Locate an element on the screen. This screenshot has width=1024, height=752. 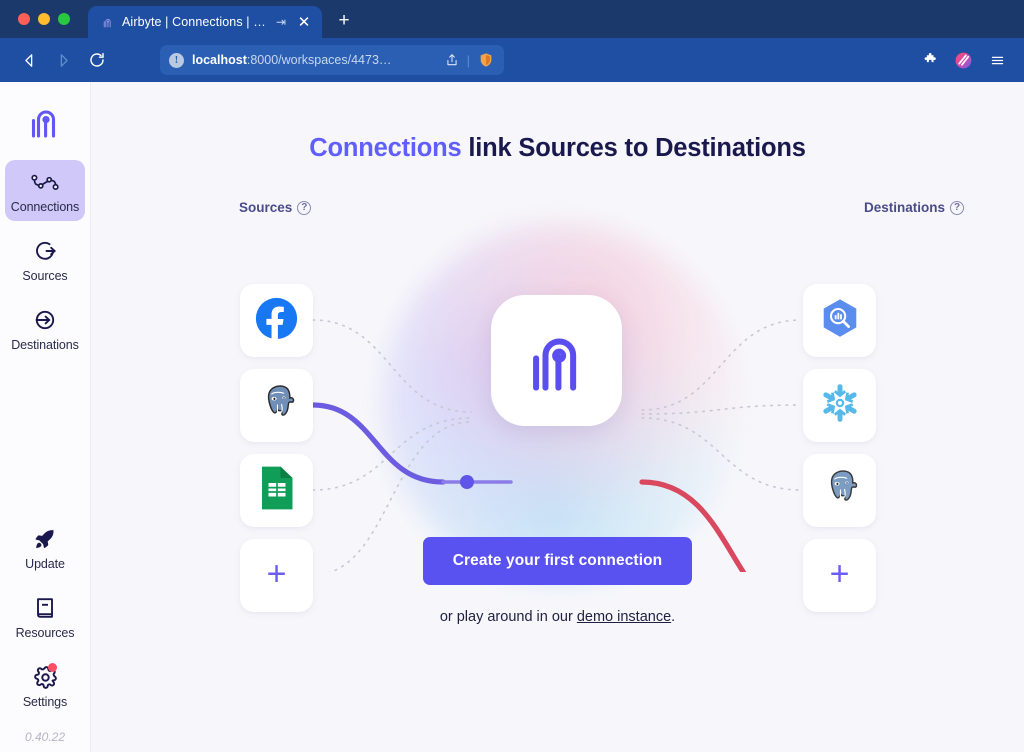
app-version: 0.40.22 is located at coordinates (45, 737).